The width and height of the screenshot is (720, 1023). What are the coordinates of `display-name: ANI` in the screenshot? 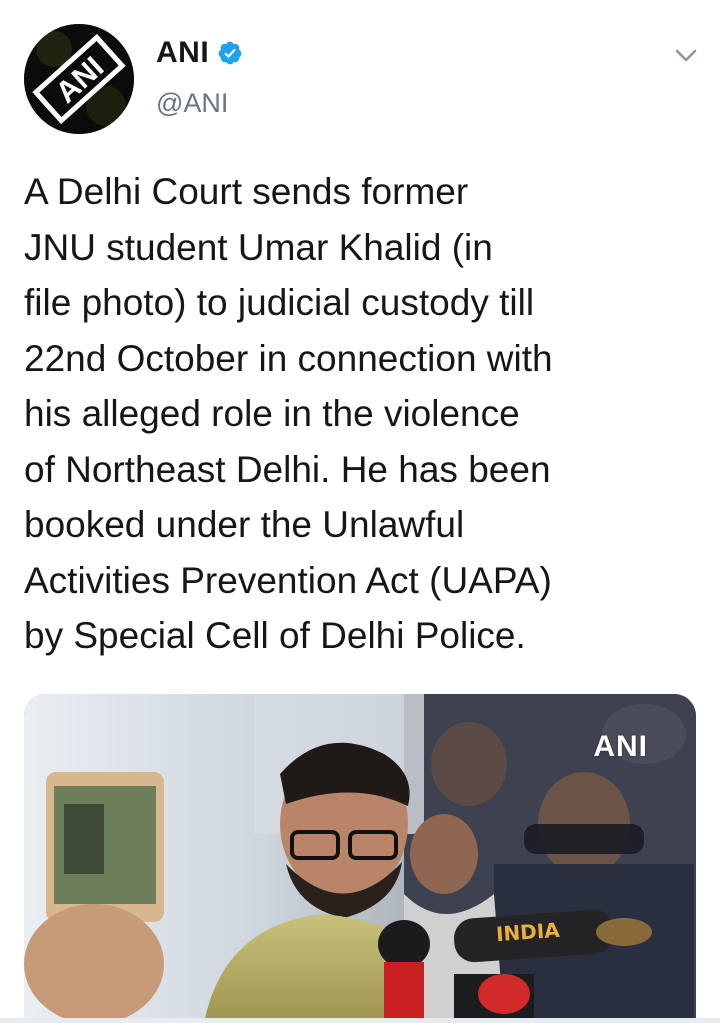 It's located at (182, 53).